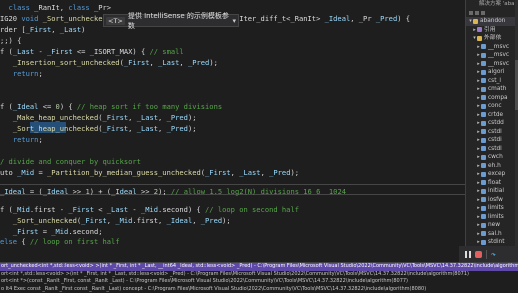 The width and height of the screenshot is (518, 293). Describe the element at coordinates (483, 13) in the screenshot. I see `refresh-icon` at that location.